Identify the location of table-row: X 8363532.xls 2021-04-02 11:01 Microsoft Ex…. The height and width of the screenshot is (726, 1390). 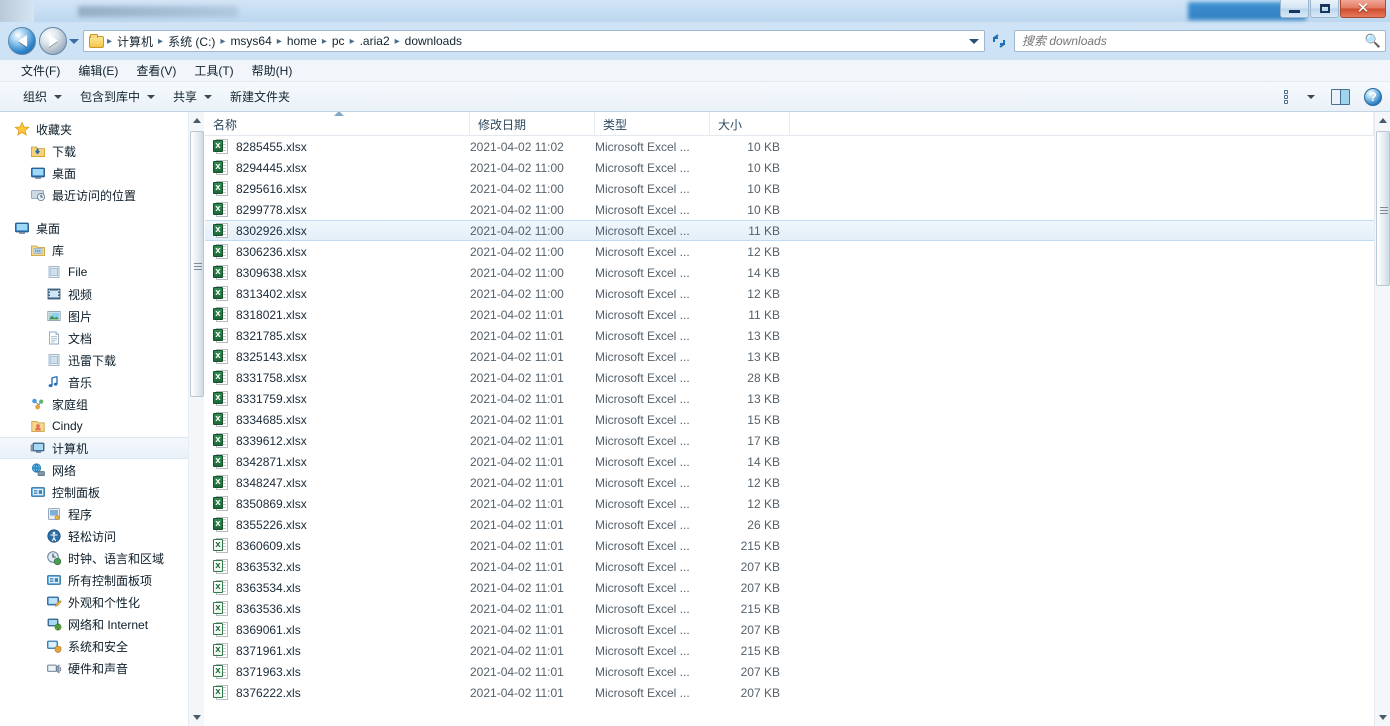
(789, 566).